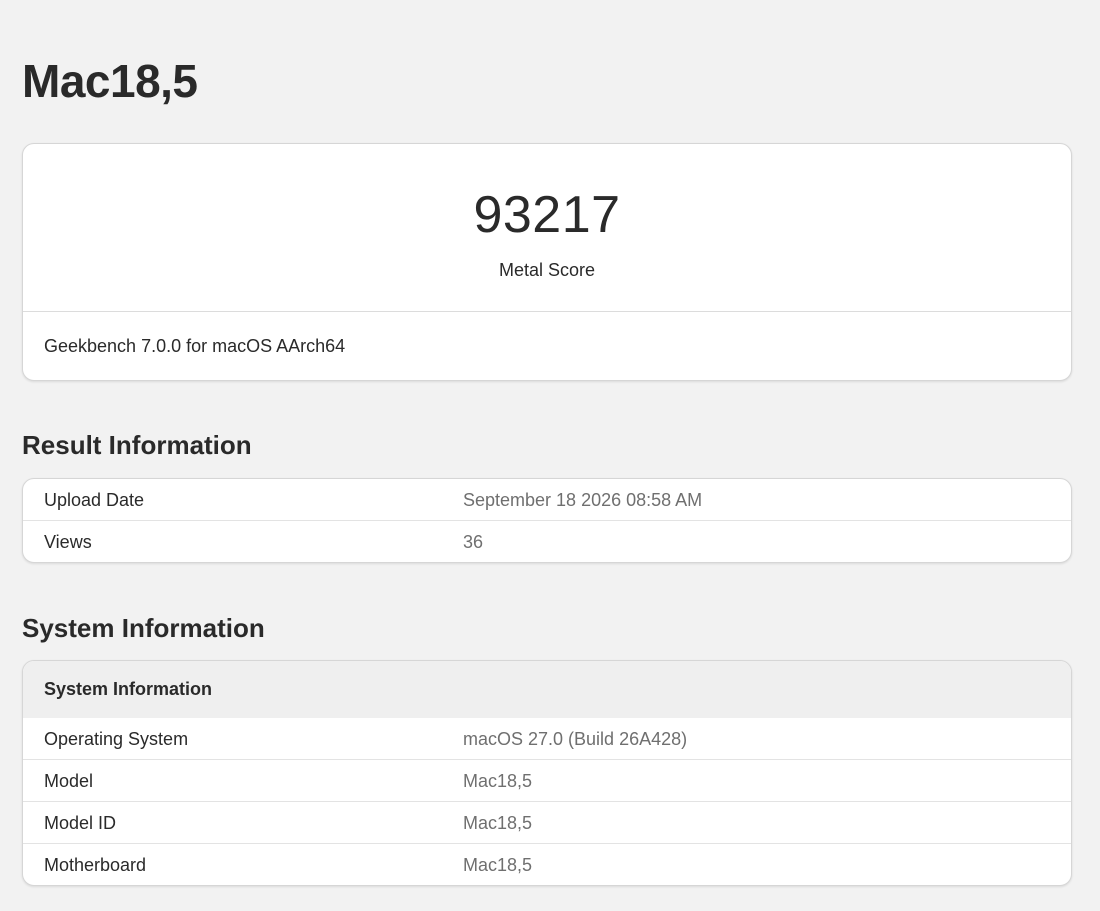 The image size is (1100, 911). I want to click on table-row: Model Mac18,5, so click(547, 781).